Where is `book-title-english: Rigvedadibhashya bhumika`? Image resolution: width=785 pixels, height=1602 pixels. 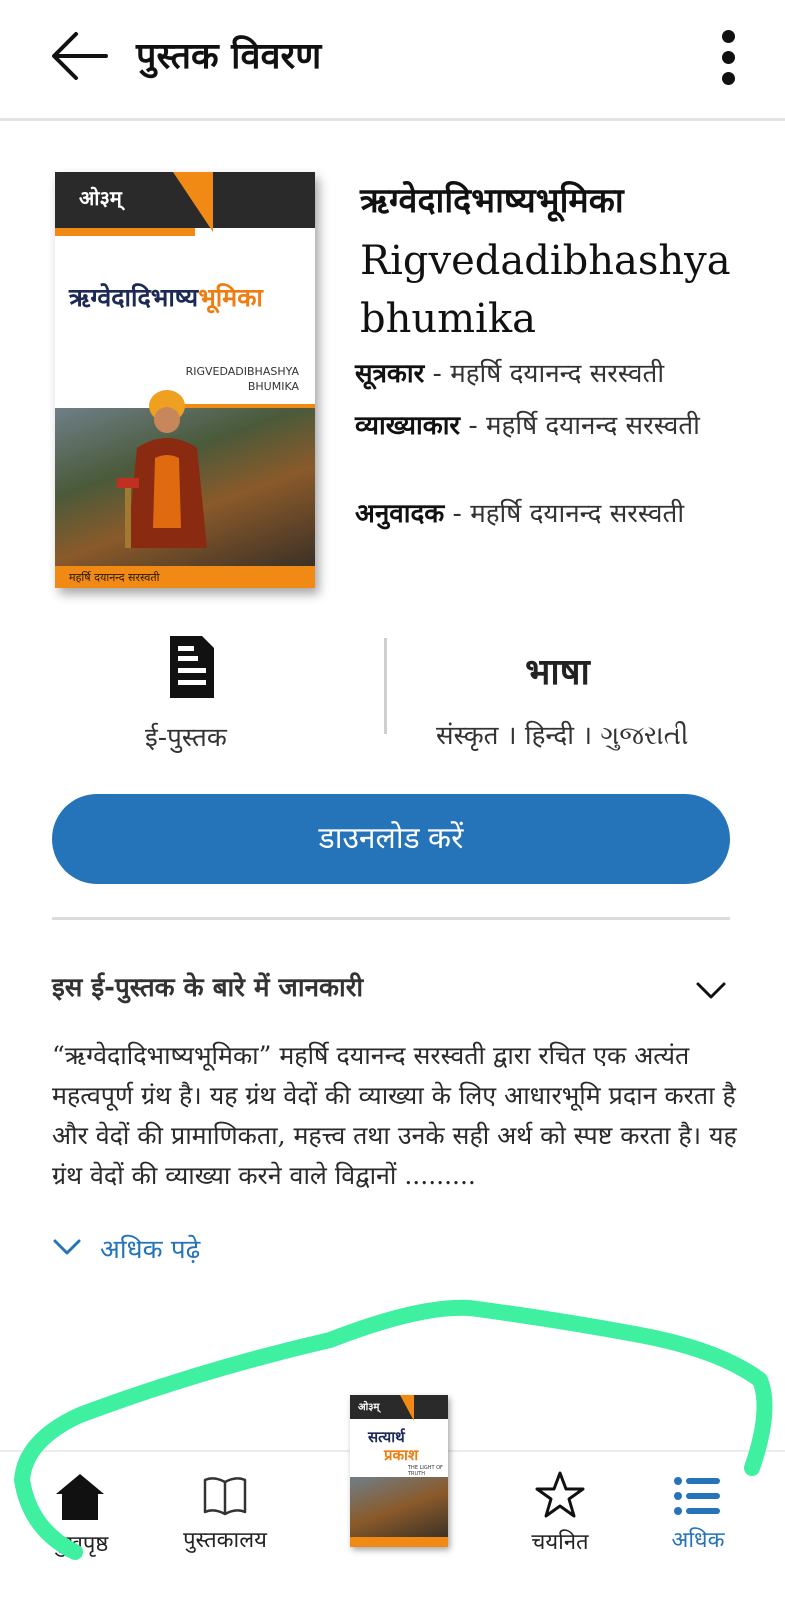 book-title-english: Rigvedadibhashya bhumika is located at coordinates (545, 290).